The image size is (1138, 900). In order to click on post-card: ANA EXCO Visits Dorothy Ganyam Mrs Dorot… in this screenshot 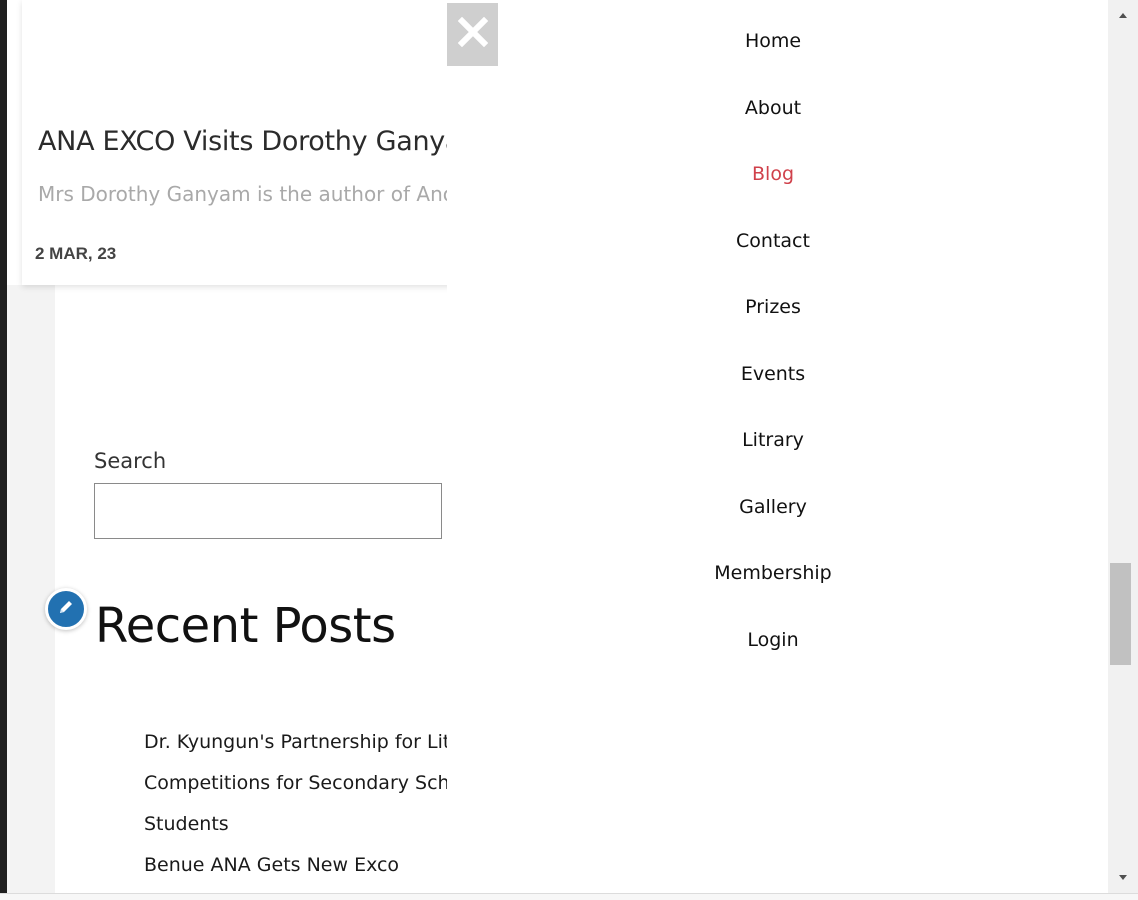, I will do `click(234, 142)`.